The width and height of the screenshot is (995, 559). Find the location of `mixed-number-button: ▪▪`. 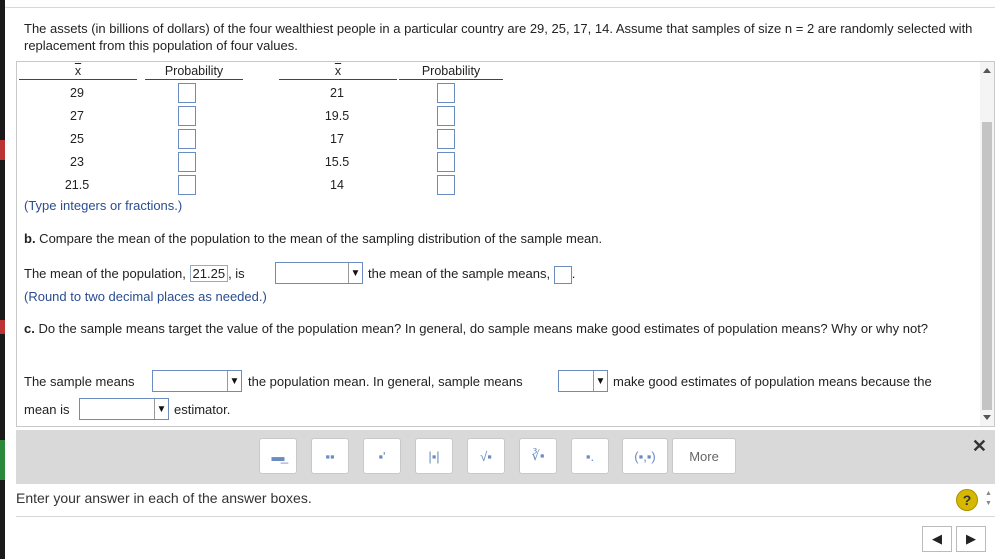

mixed-number-button: ▪▪ is located at coordinates (330, 456).